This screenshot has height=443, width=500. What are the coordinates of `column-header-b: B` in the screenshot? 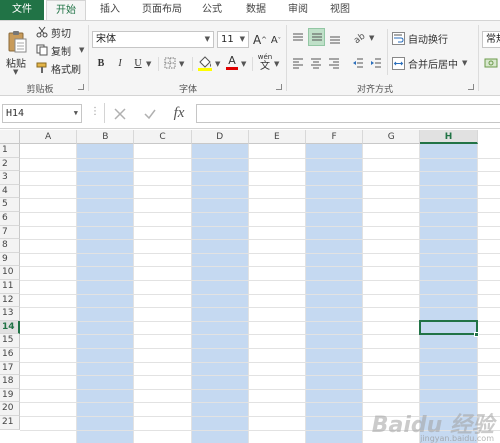 It's located at (106, 137).